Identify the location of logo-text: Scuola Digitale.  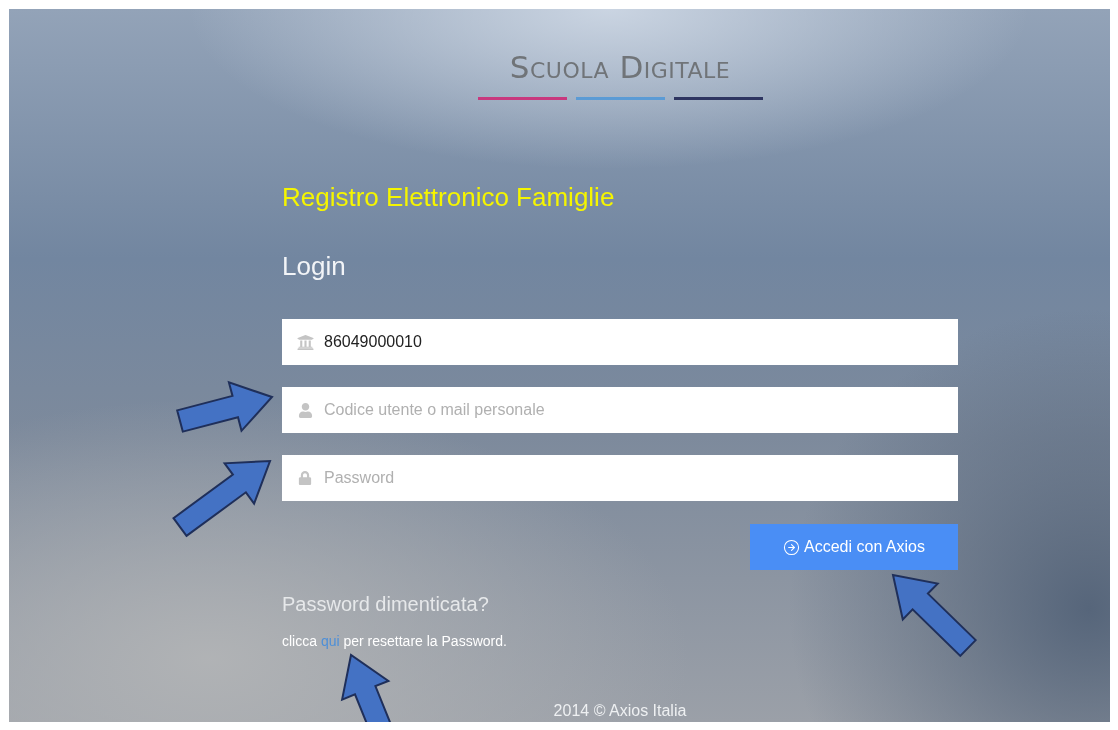
(620, 67).